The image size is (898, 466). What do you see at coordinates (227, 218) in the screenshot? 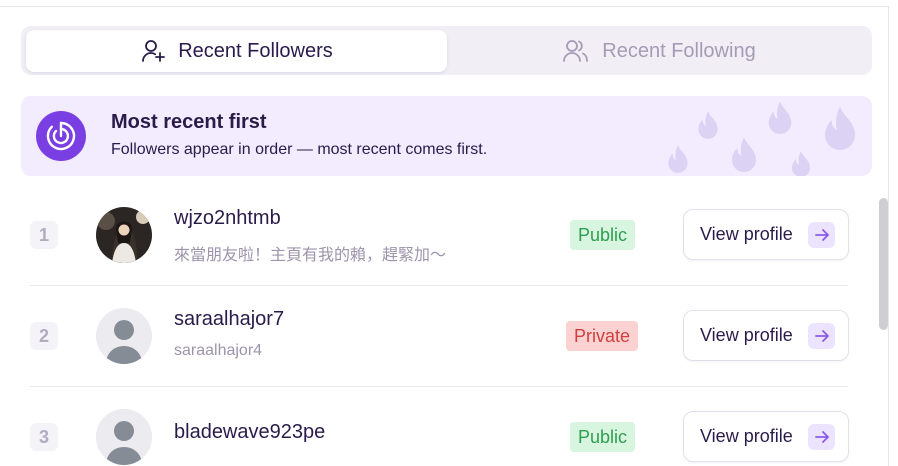
I see `username: wjzo2nhtmb` at bounding box center [227, 218].